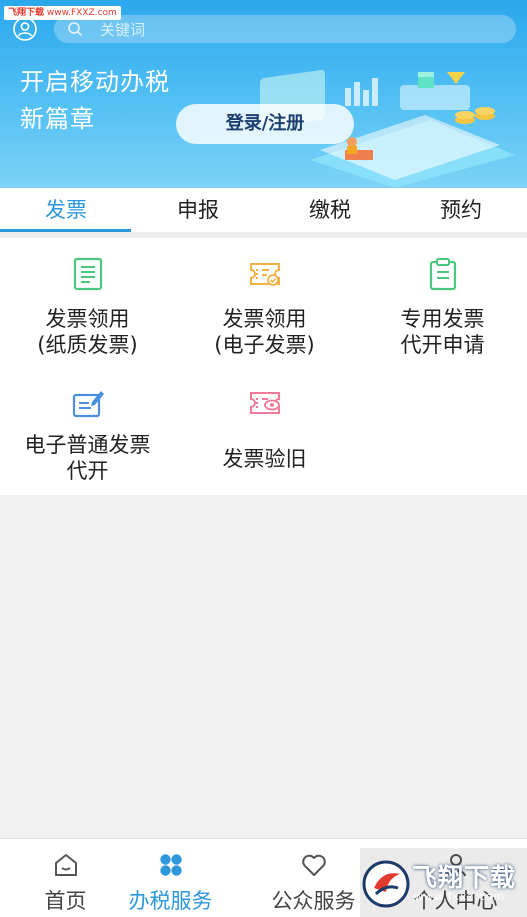  I want to click on user-icon, so click(25, 29).